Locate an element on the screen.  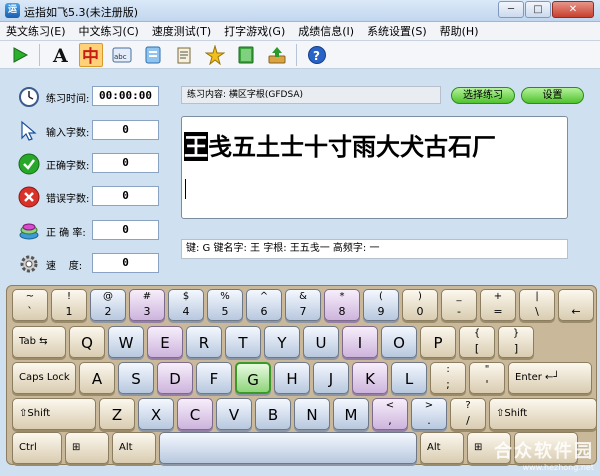
cursor-icon is located at coordinates (29, 130).